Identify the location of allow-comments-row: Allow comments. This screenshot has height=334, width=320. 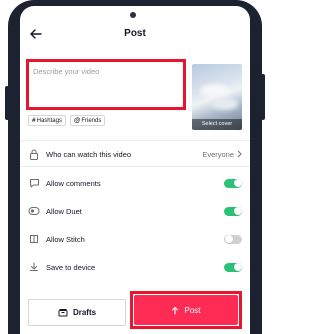
(135, 183).